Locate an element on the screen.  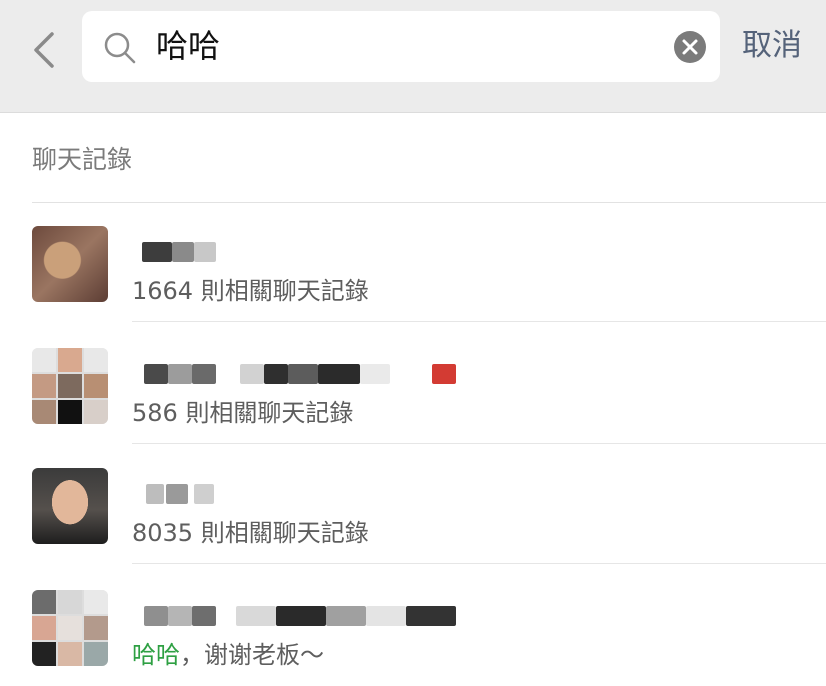
clear-search-button is located at coordinates (690, 47).